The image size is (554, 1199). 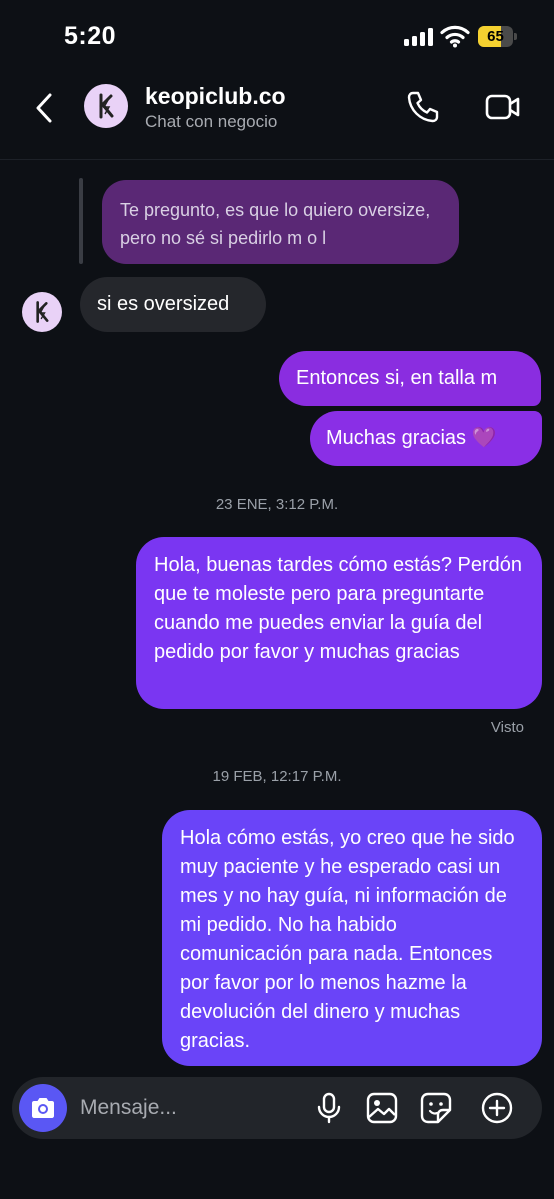 I want to click on contact-subtitle: Chat con negocio, so click(x=211, y=121).